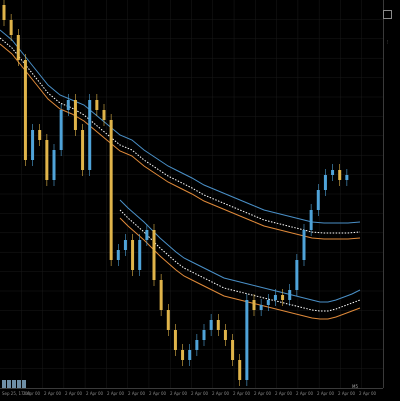  Describe the element at coordinates (387, 14) in the screenshot. I see `chart-corner-button` at that location.